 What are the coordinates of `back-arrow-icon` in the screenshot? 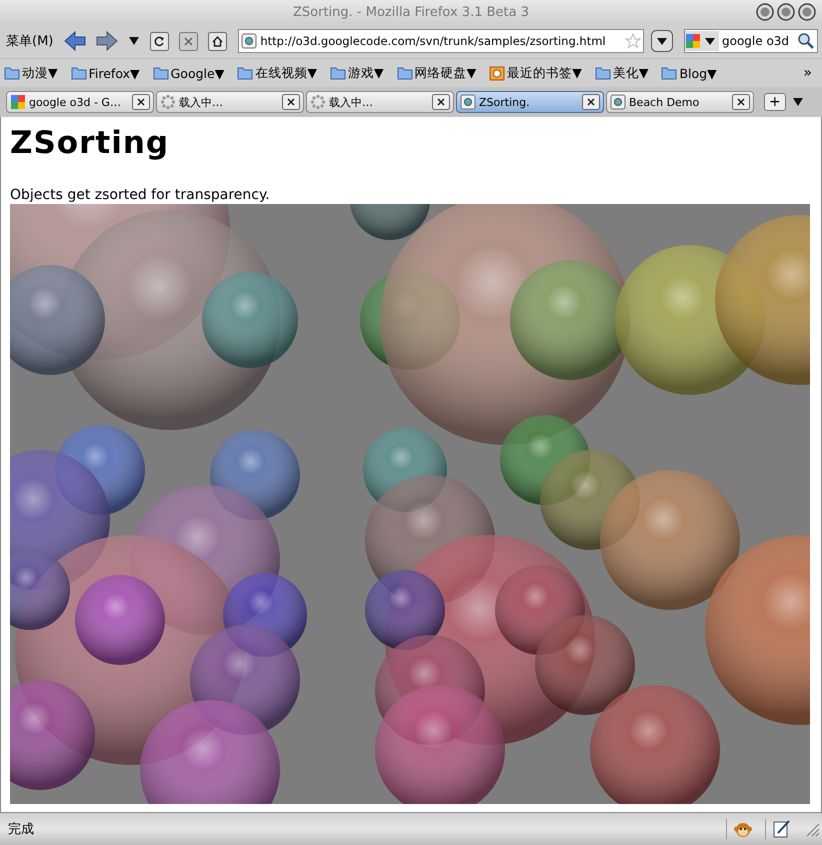 It's located at (75, 41).